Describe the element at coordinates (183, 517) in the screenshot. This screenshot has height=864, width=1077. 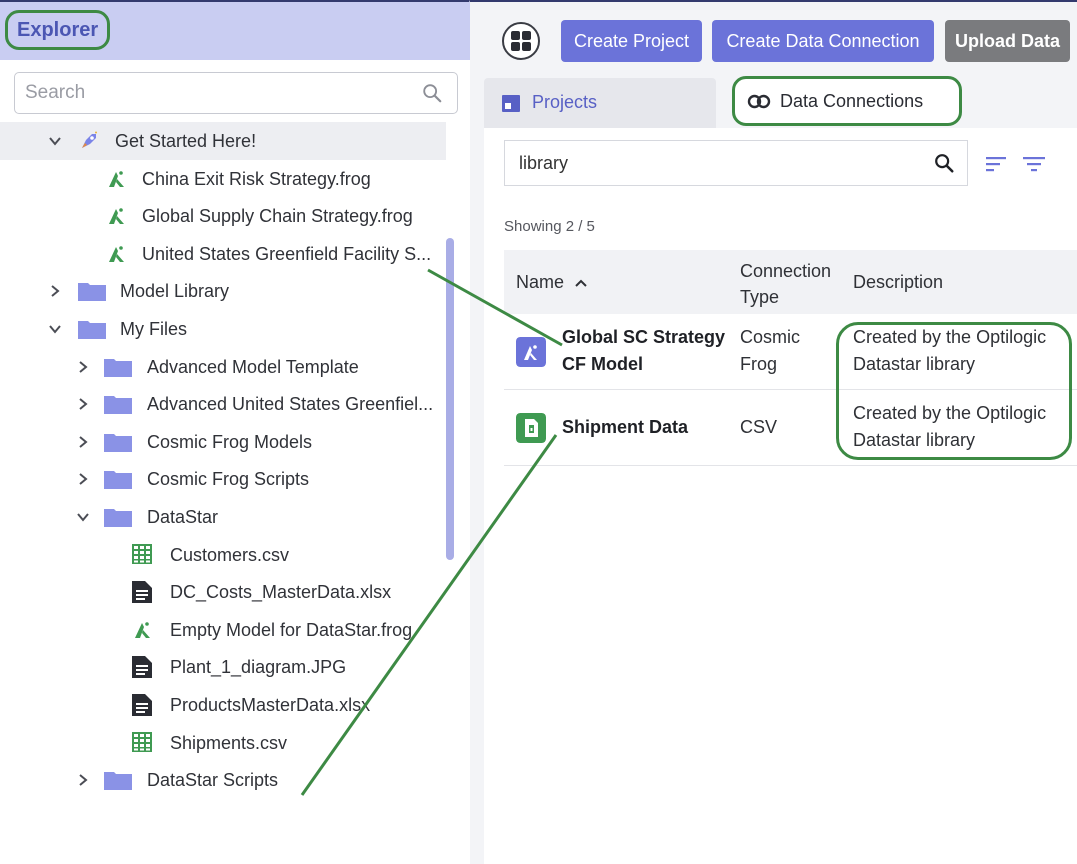
I see `tree-item-label: DataStar` at that location.